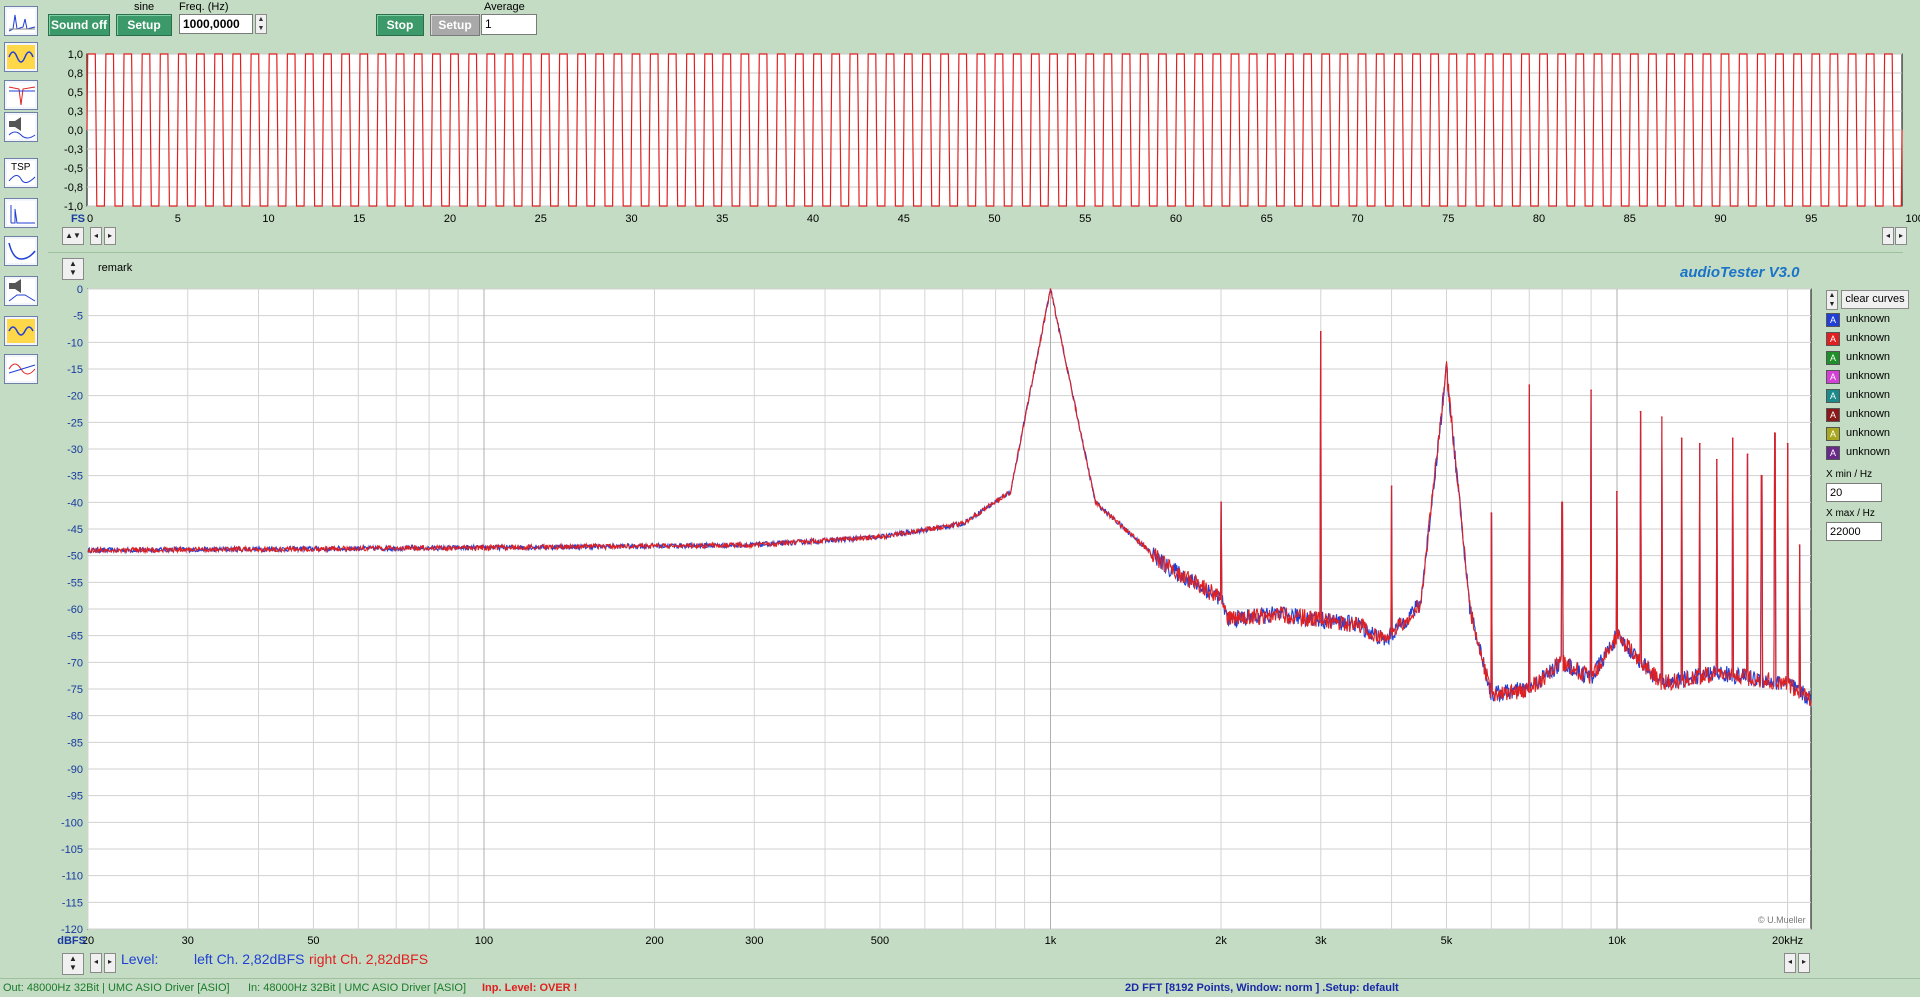  What do you see at coordinates (1912, 219) in the screenshot?
I see `scope-x-tick-label: 100ms` at bounding box center [1912, 219].